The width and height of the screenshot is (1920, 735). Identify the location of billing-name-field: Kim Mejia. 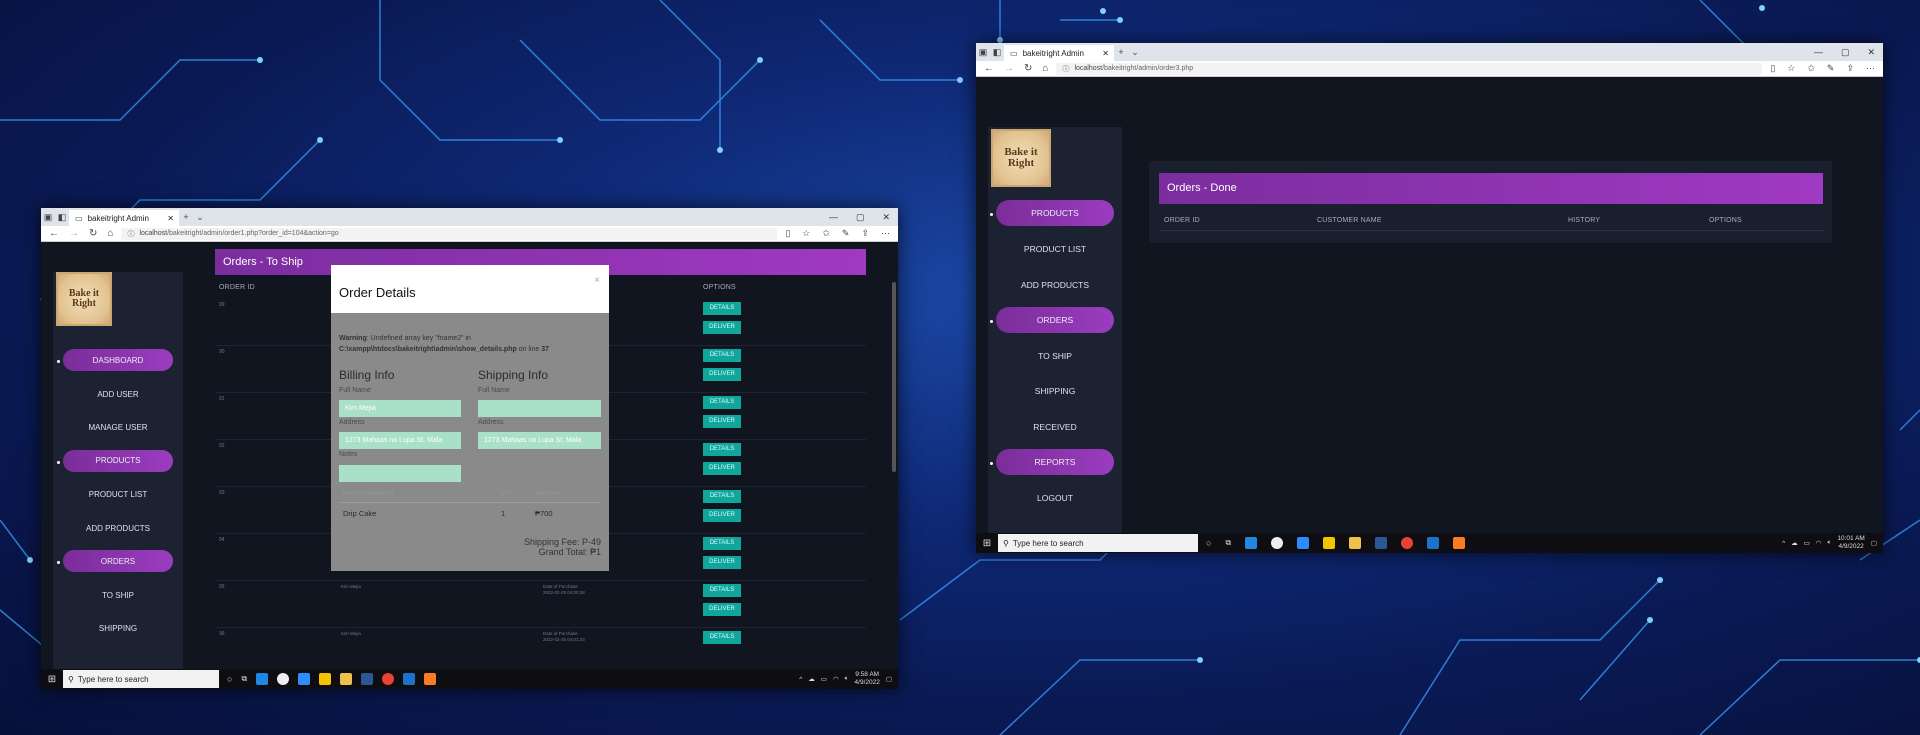
(400, 408).